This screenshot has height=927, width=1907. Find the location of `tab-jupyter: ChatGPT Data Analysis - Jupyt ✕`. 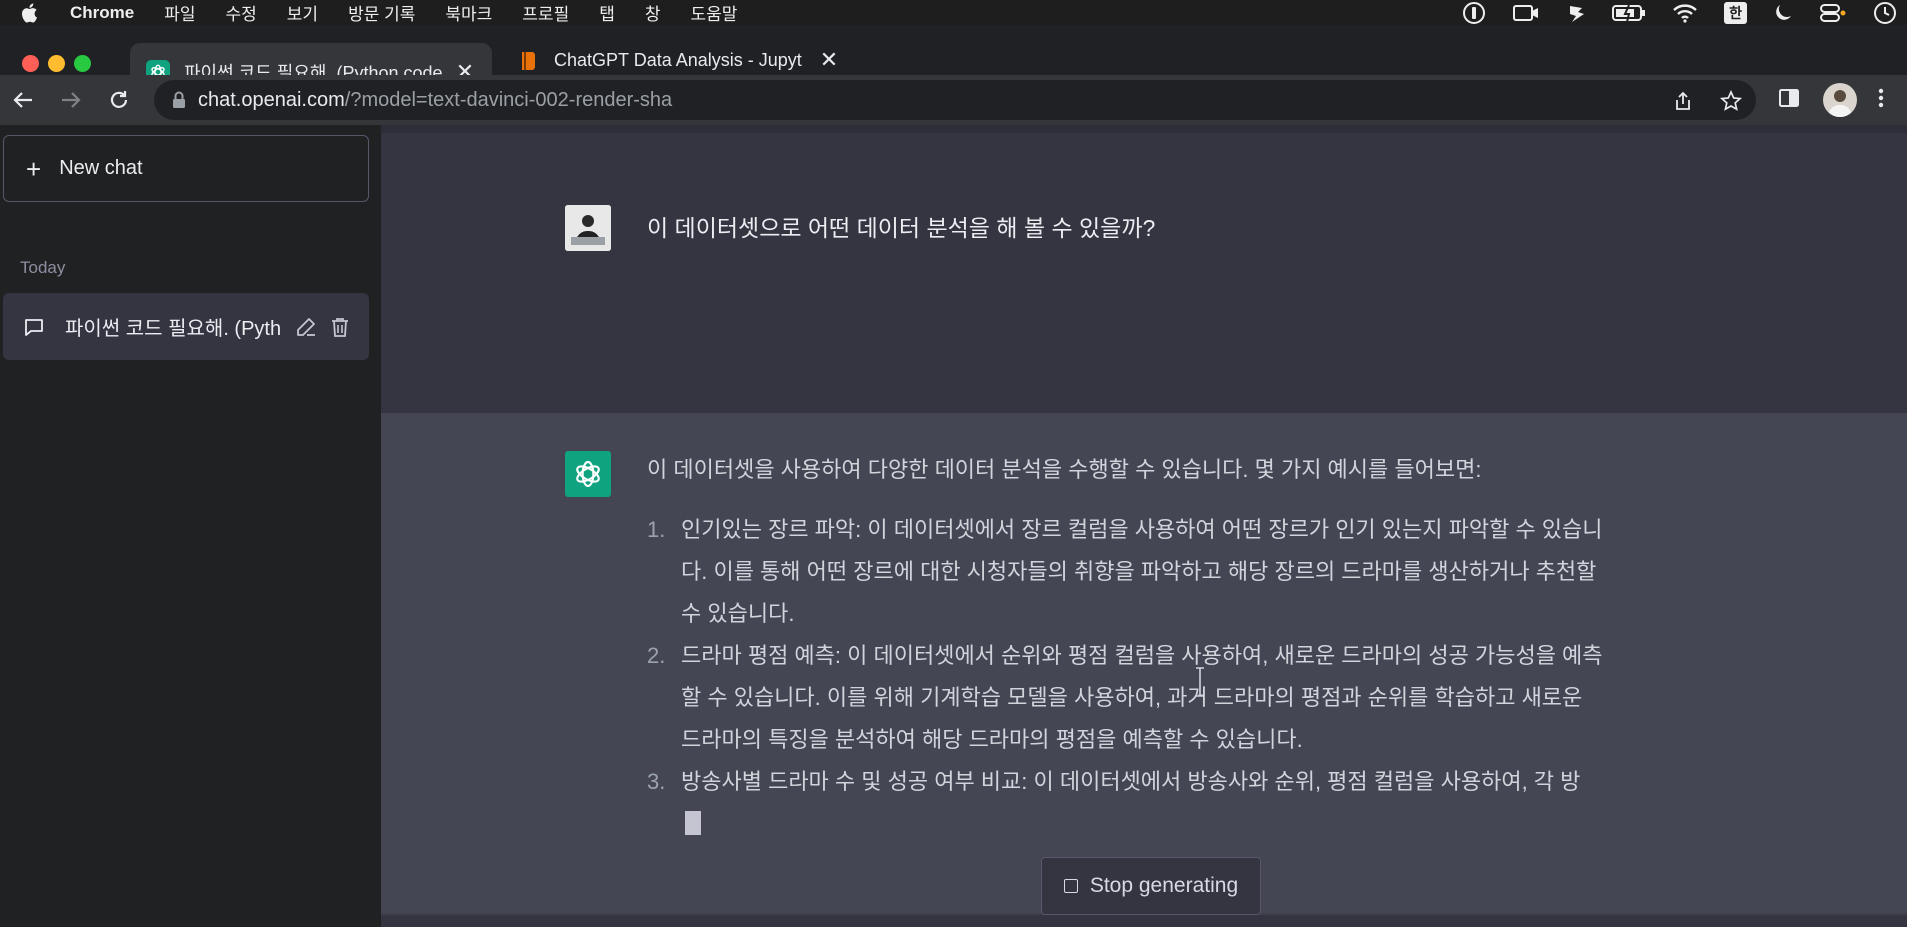

tab-jupyter: ChatGPT Data Analysis - Jupyt ✕ is located at coordinates (678, 60).